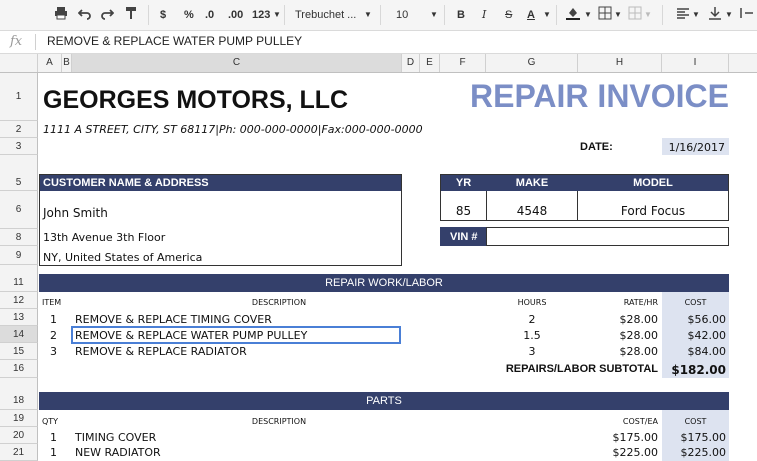  What do you see at coordinates (118, 452) in the screenshot?
I see `parts-desc: NEW RADIATOR` at bounding box center [118, 452].